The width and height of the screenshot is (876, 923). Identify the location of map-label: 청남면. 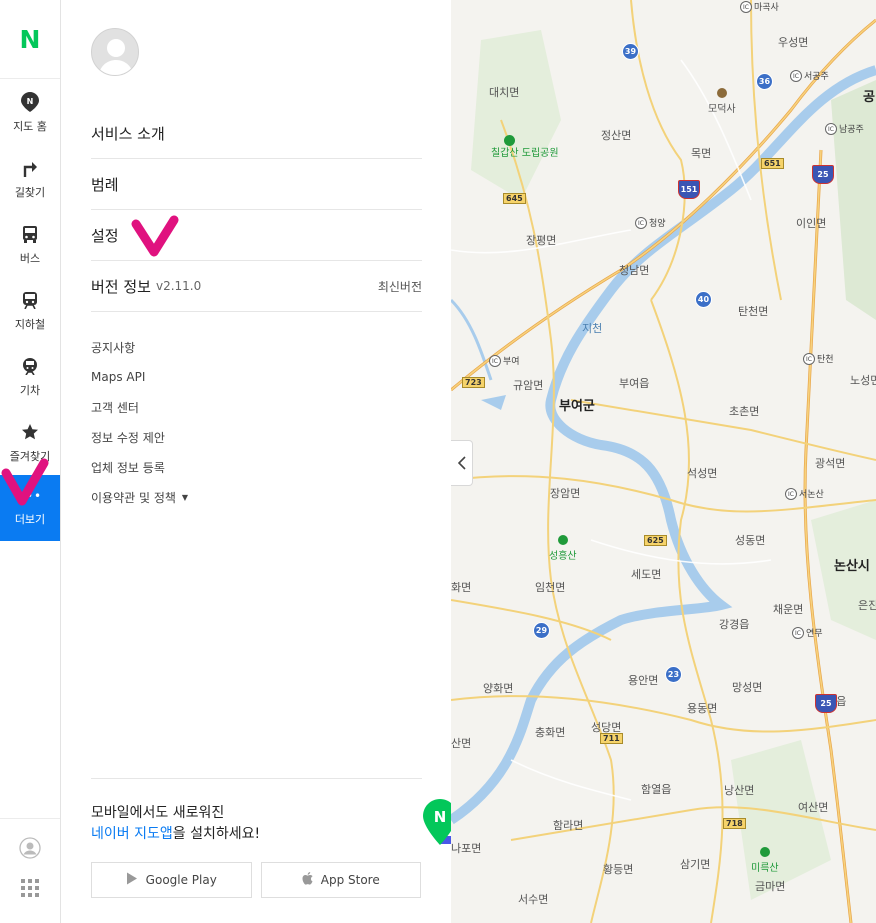
(634, 270).